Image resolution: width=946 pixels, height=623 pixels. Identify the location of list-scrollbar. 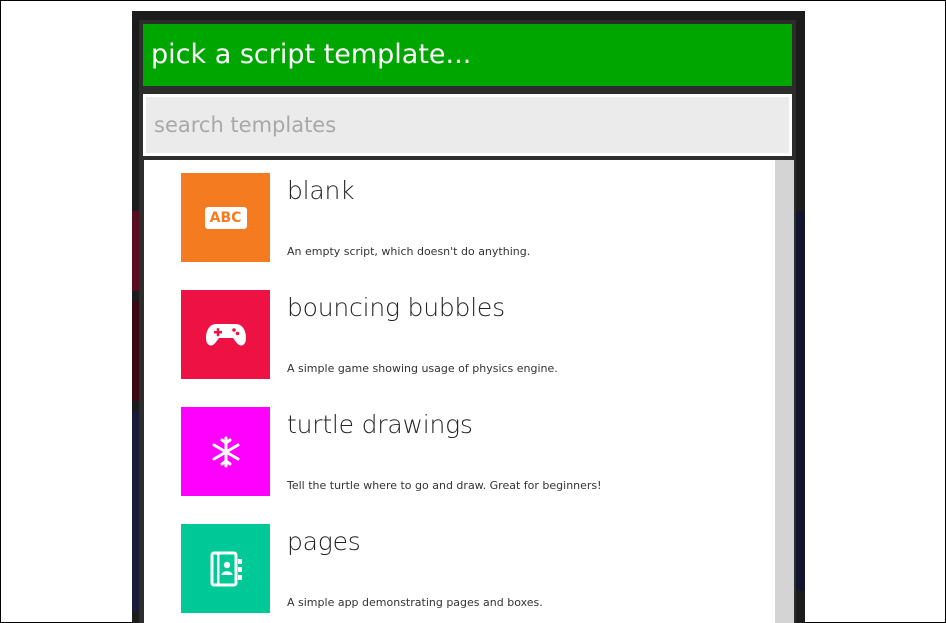
(784, 391).